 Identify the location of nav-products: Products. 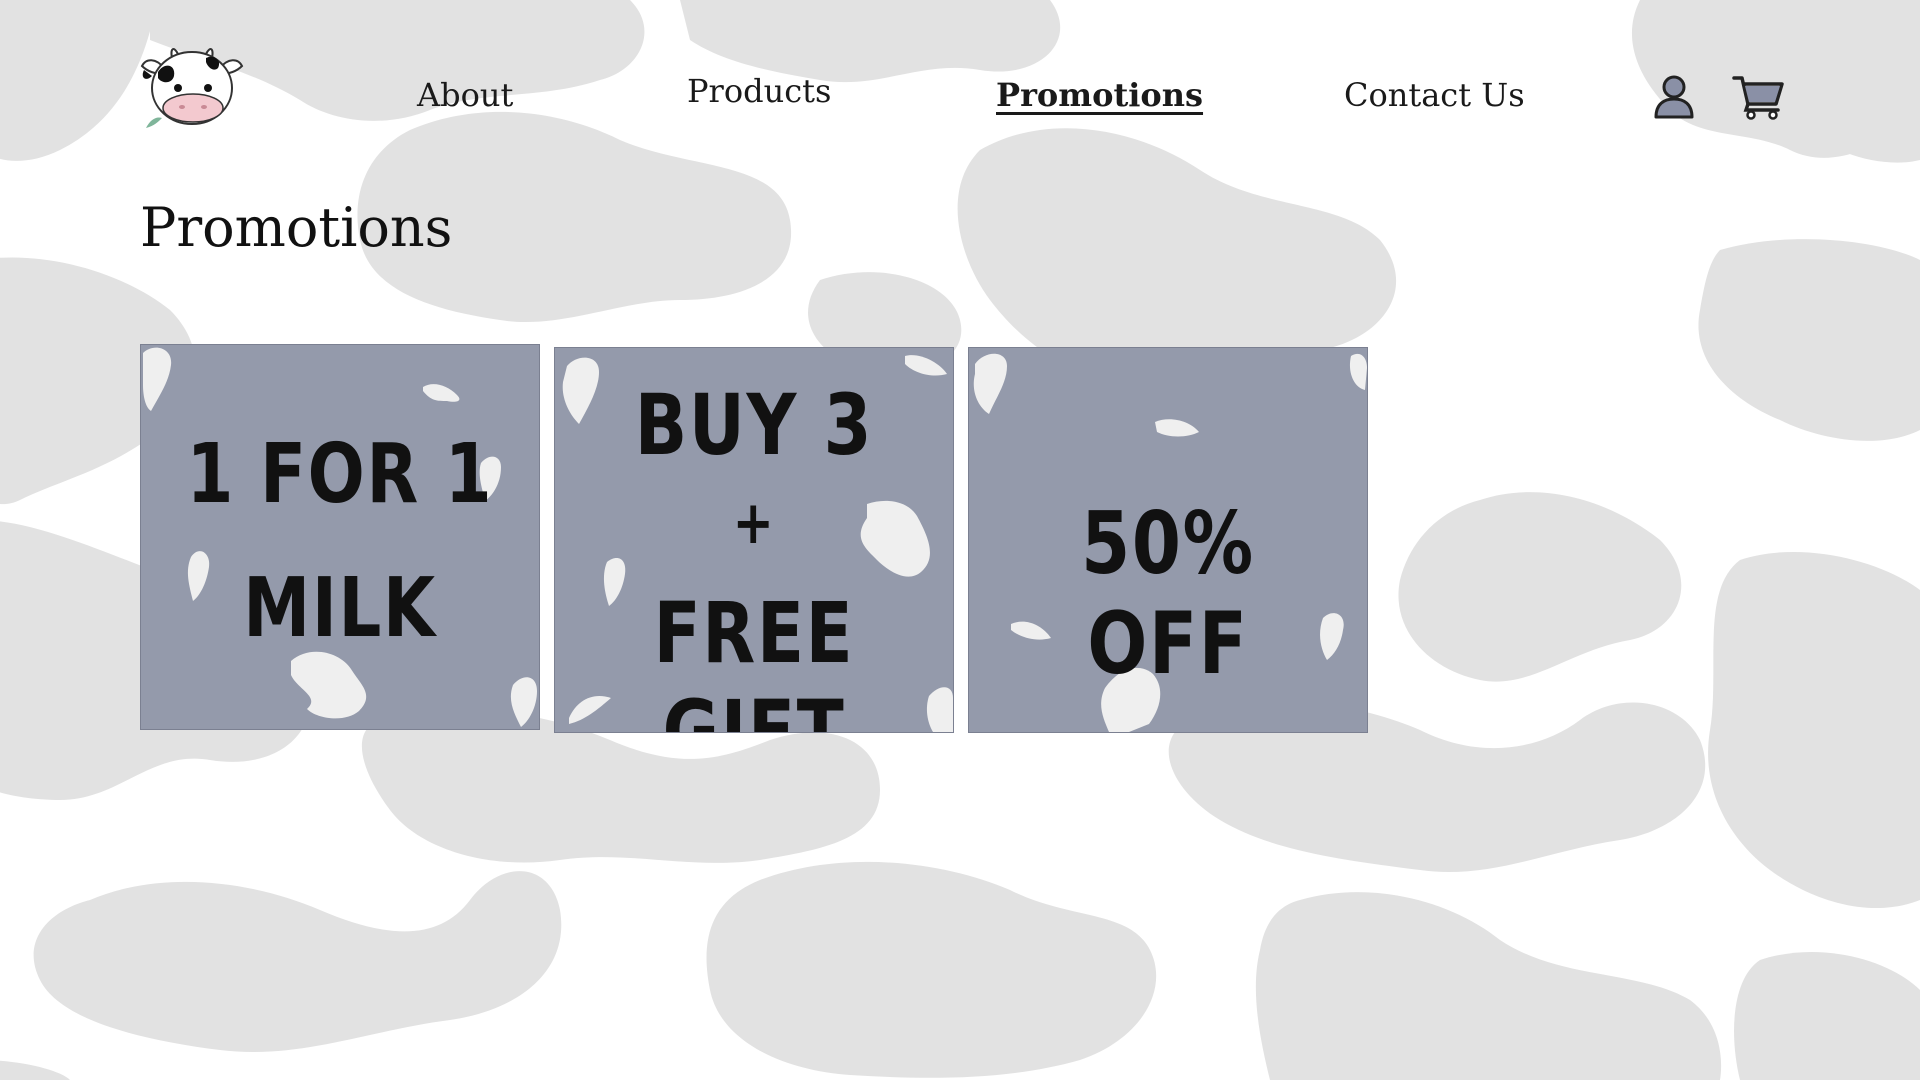
(759, 91).